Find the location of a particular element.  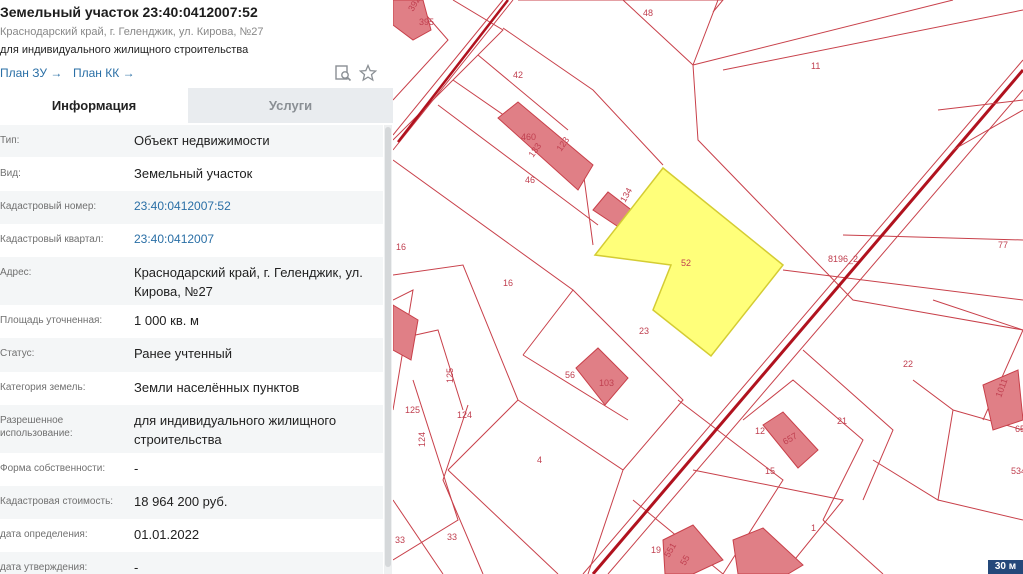

building-lower is located at coordinates (768, 550).